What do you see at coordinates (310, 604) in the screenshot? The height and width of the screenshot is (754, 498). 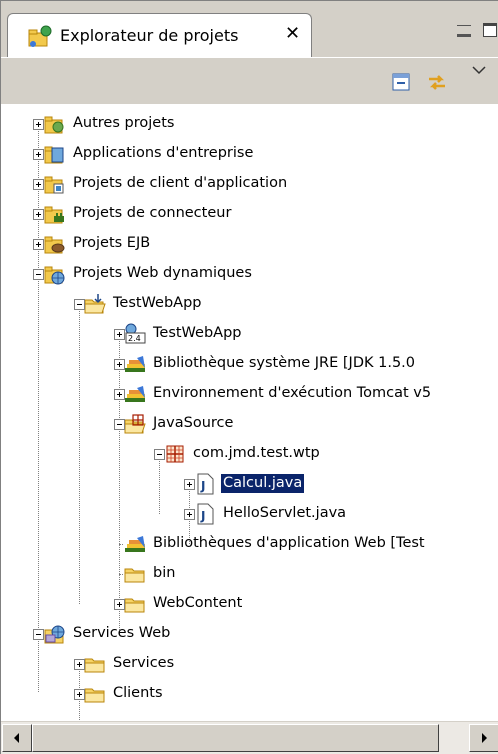 I see `tree-item: WebContent` at bounding box center [310, 604].